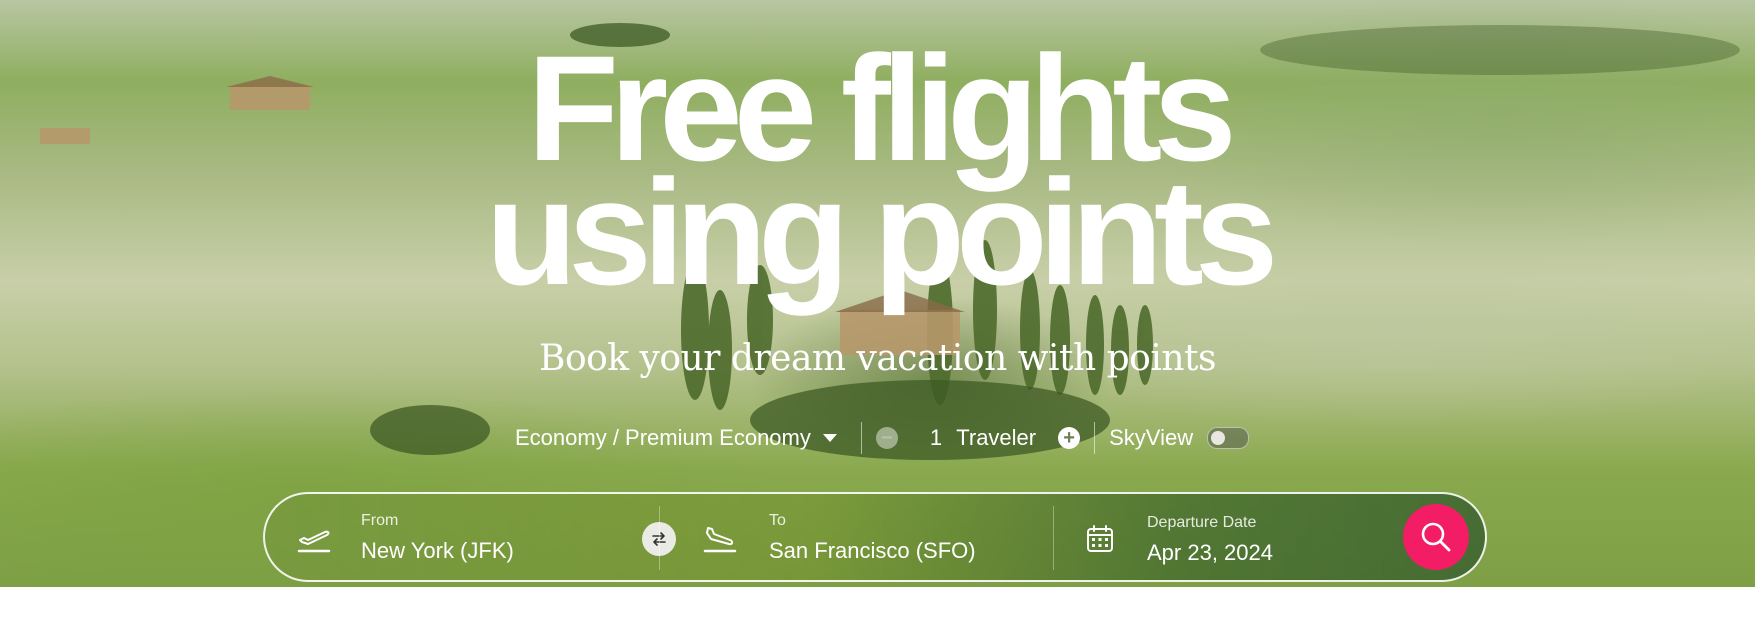  I want to click on decrease-travelers-button: −, so click(886, 438).